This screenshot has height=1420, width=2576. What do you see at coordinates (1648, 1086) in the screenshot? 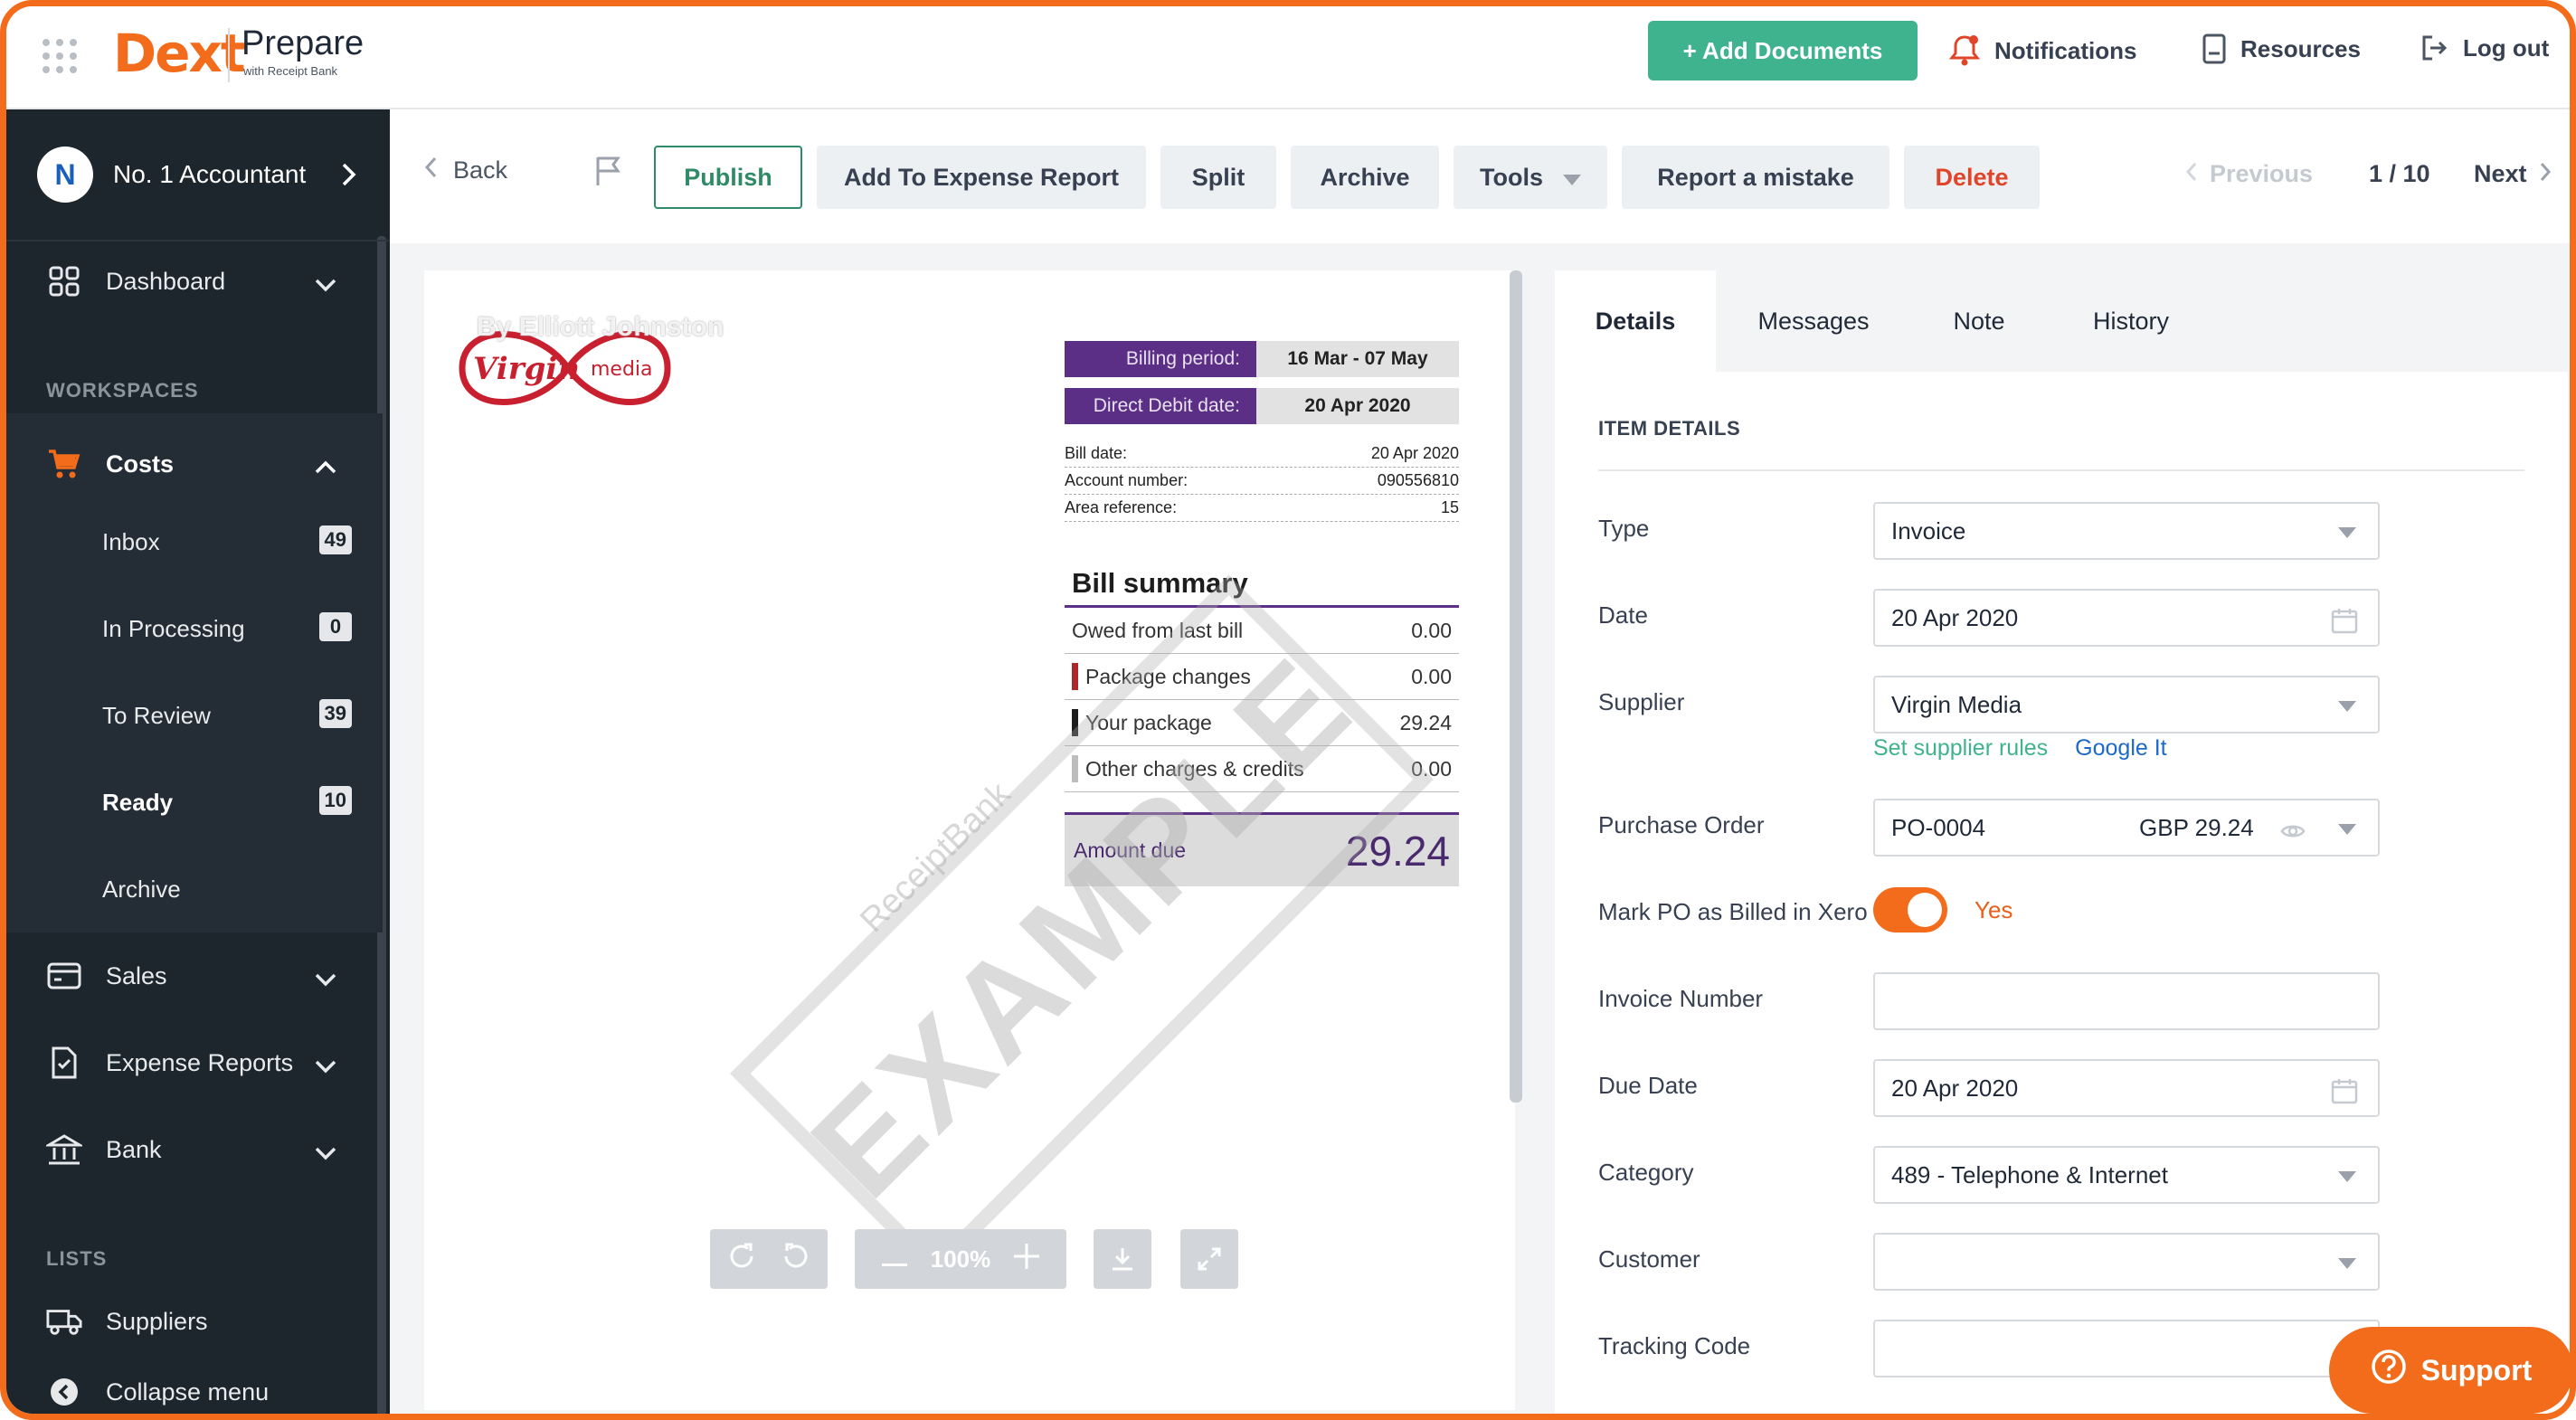
I see `due-date-label: Due Date` at bounding box center [1648, 1086].